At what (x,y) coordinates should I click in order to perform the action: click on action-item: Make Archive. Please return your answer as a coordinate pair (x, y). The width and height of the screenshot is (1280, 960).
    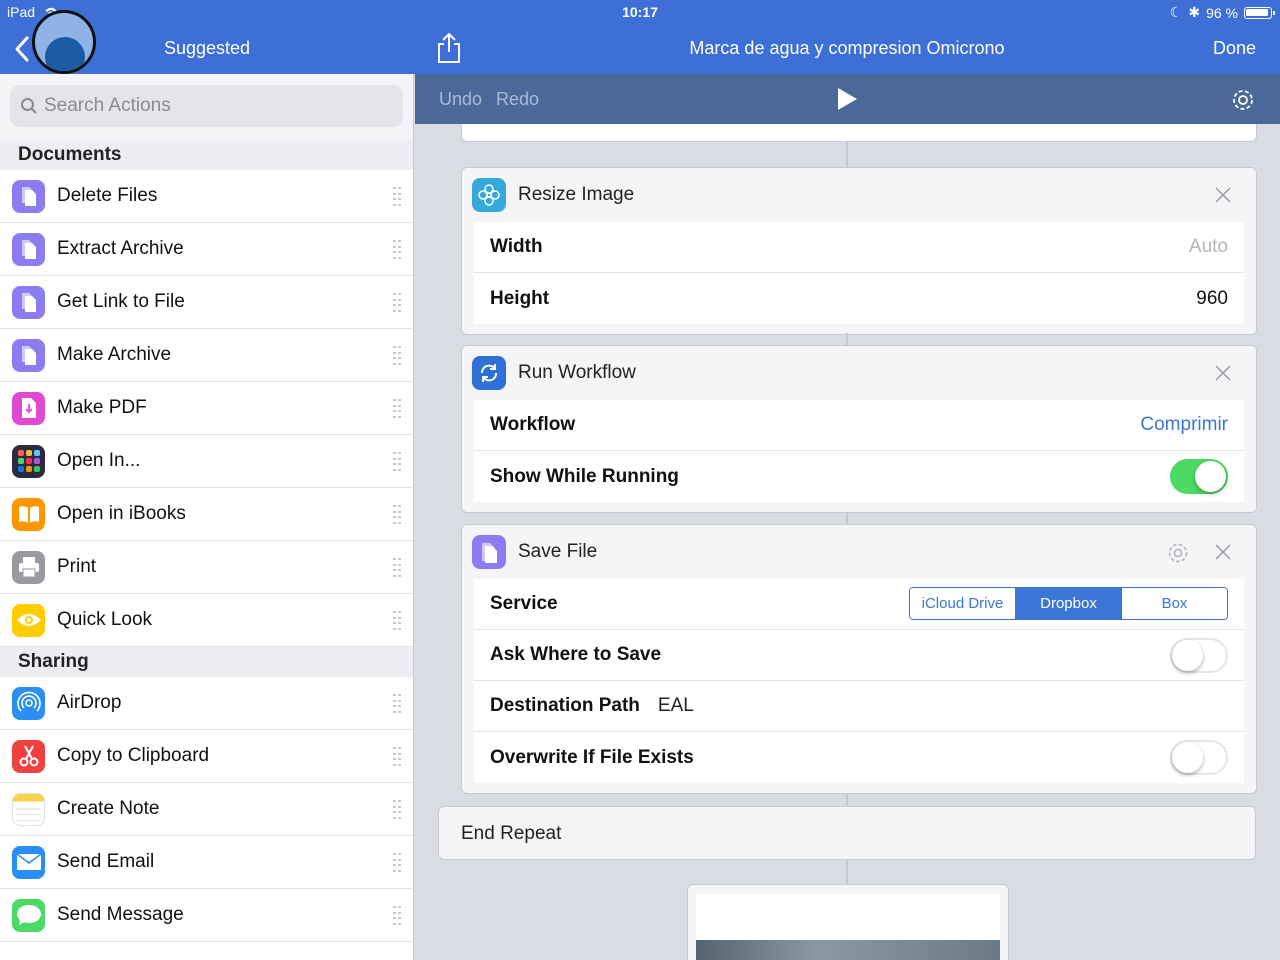
    Looking at the image, I should click on (206, 355).